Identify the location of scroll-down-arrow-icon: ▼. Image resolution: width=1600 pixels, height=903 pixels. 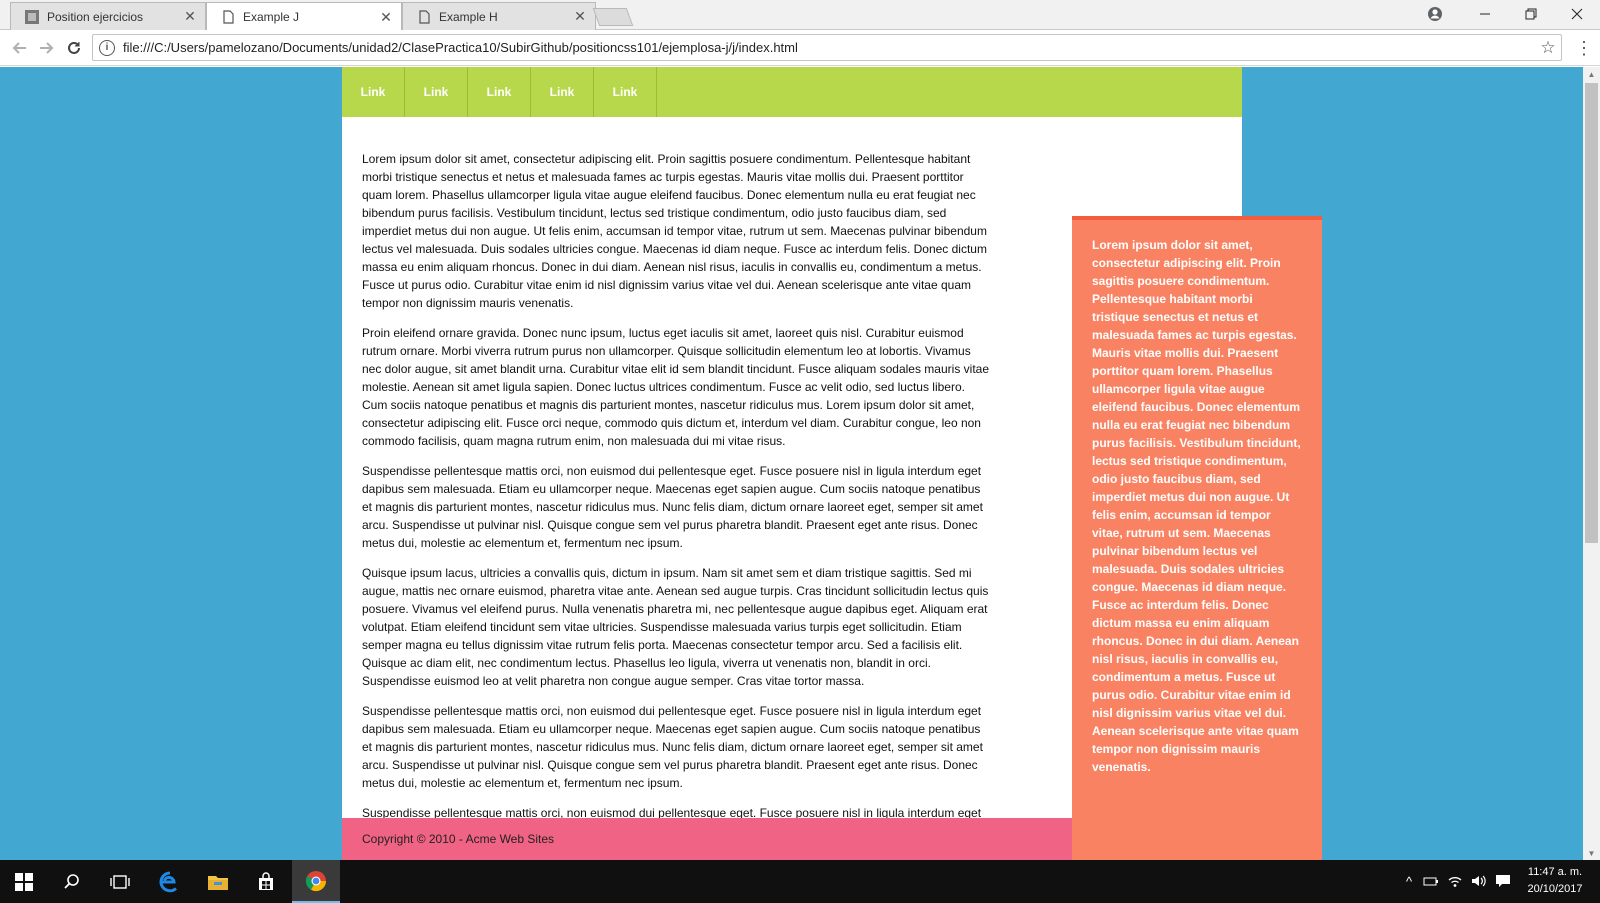
(1591, 853).